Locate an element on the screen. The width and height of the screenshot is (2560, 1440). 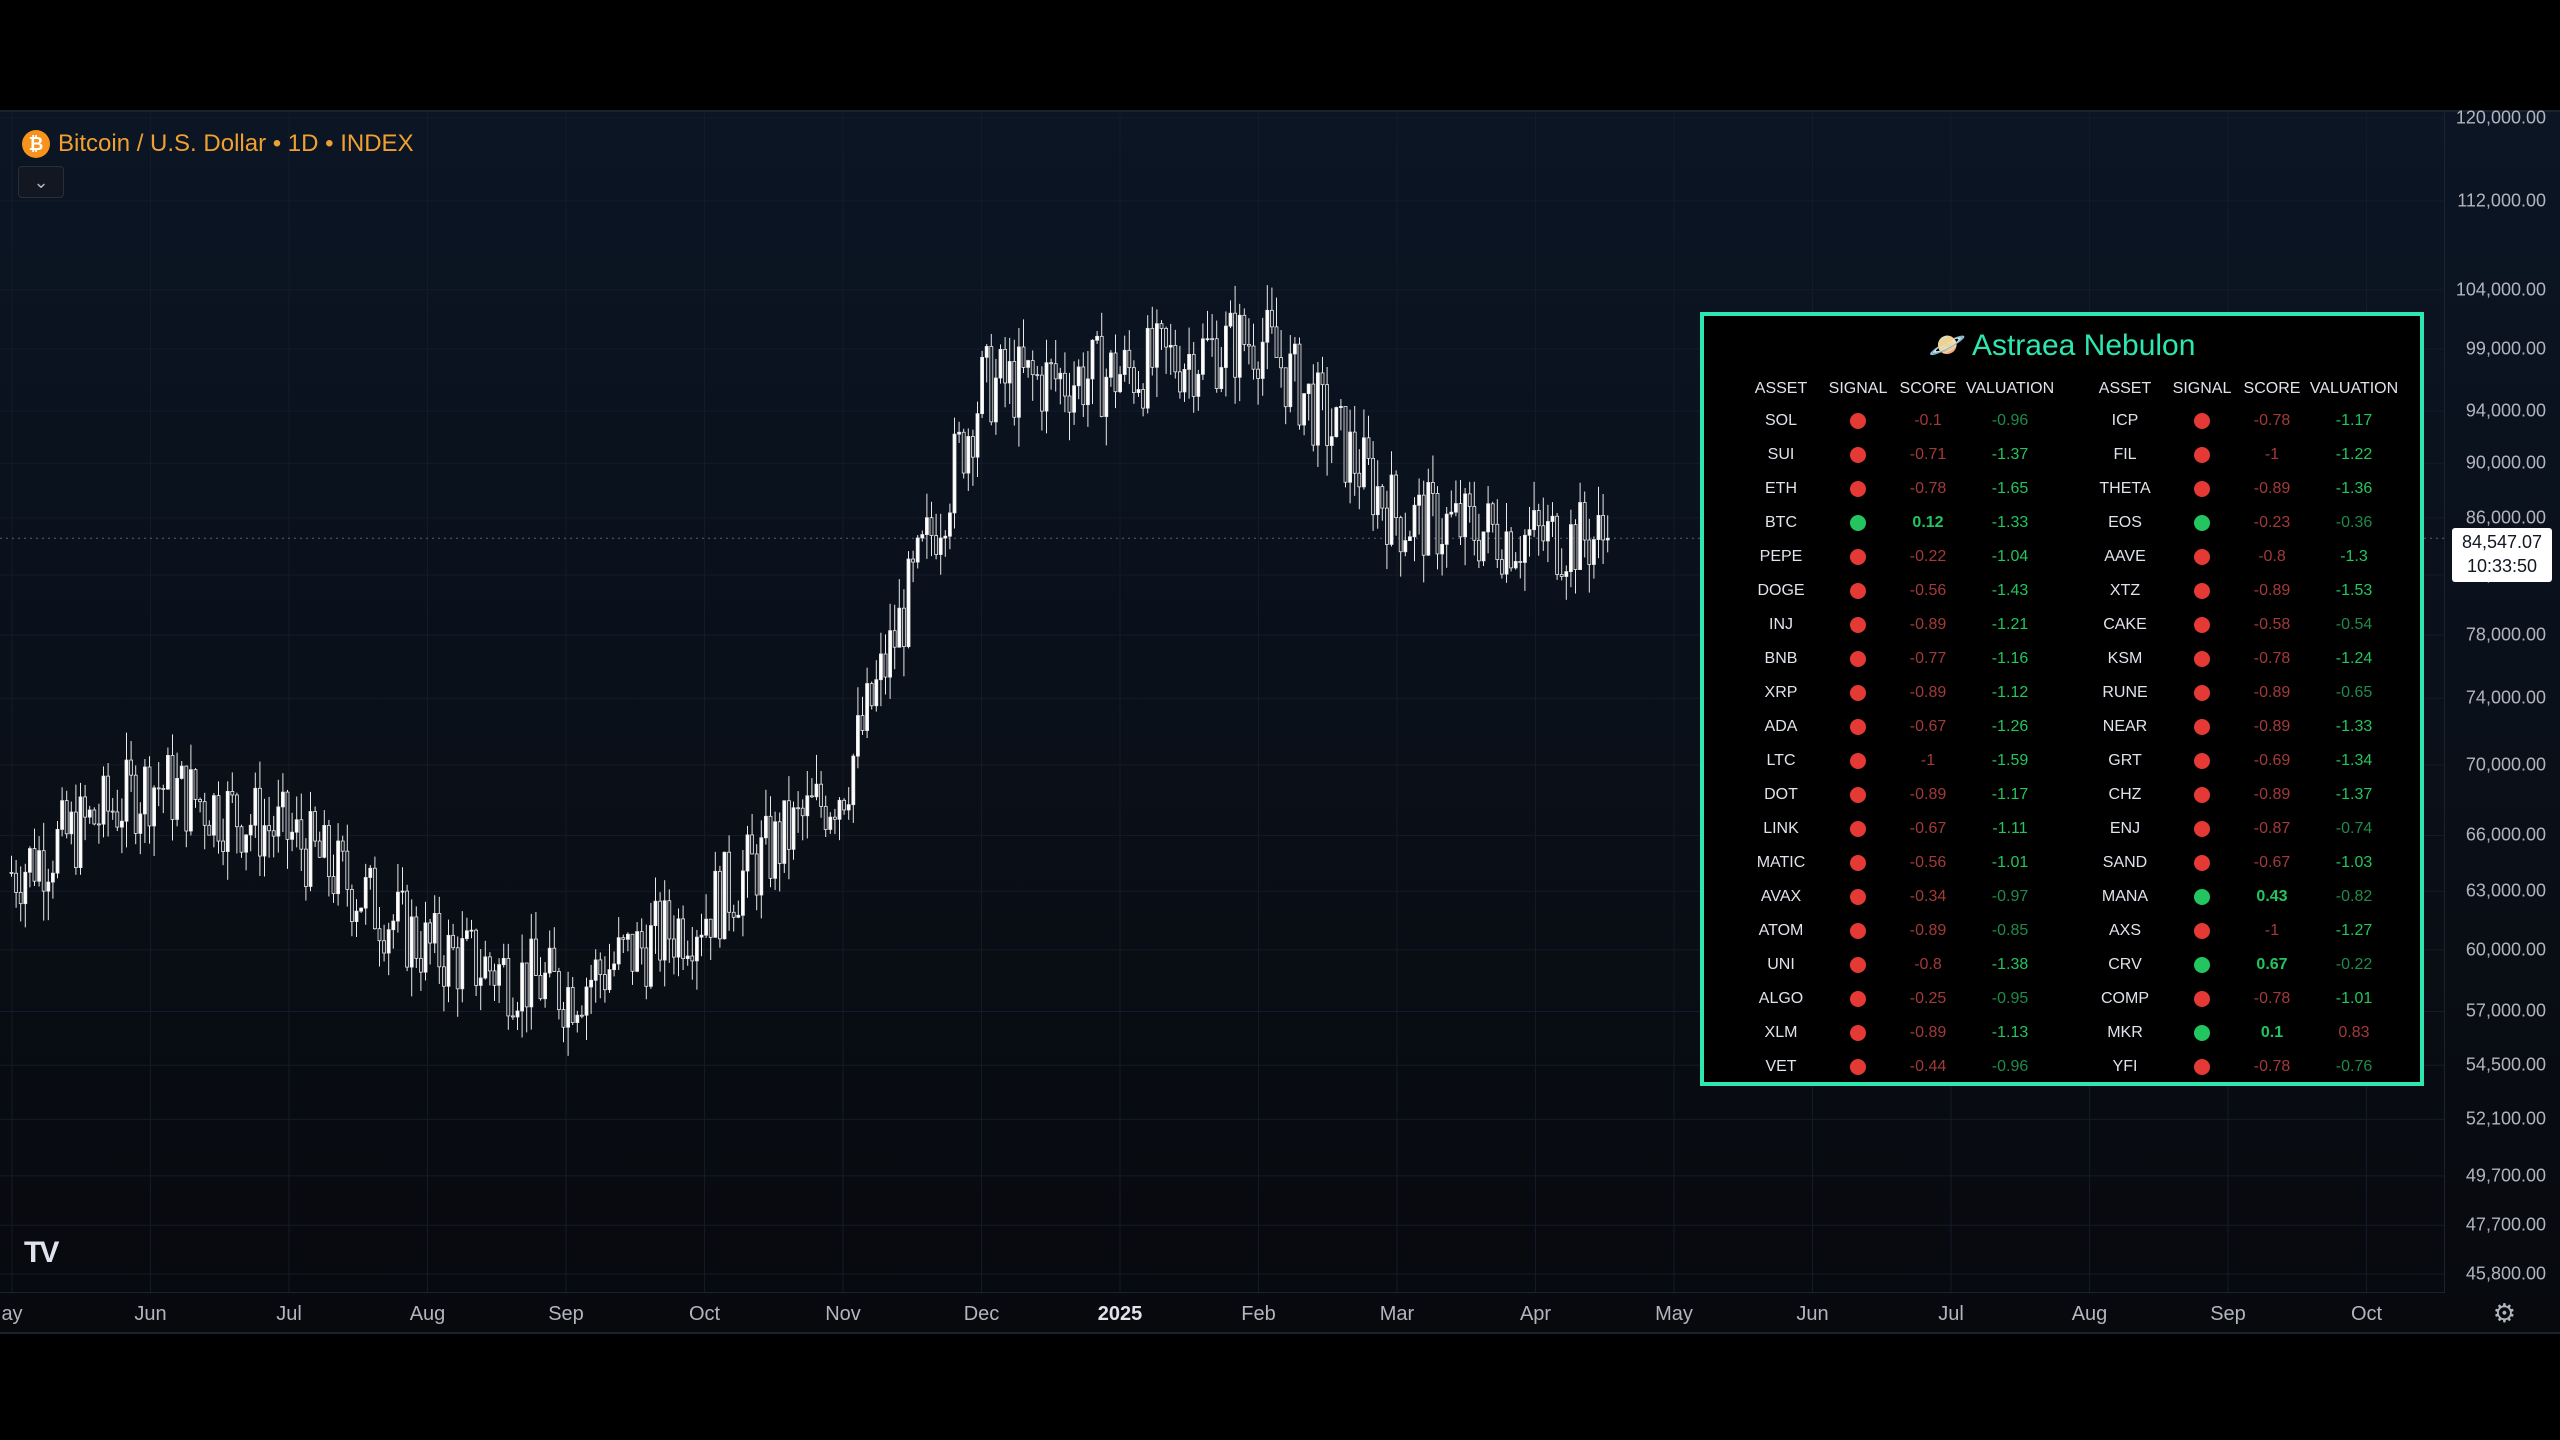
time-tick-label: Oct is located at coordinates (2366, 1314).